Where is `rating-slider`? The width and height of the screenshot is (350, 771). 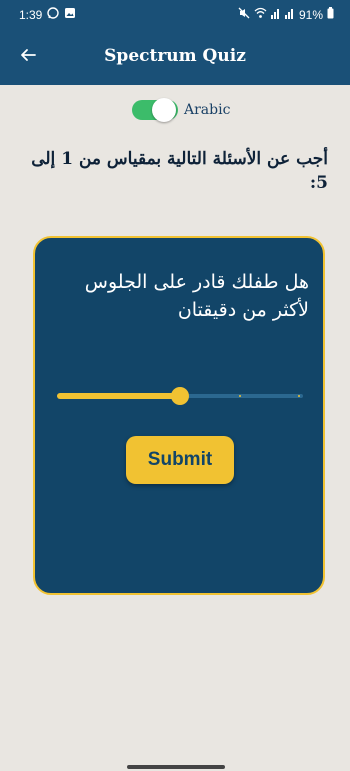 rating-slider is located at coordinates (180, 396).